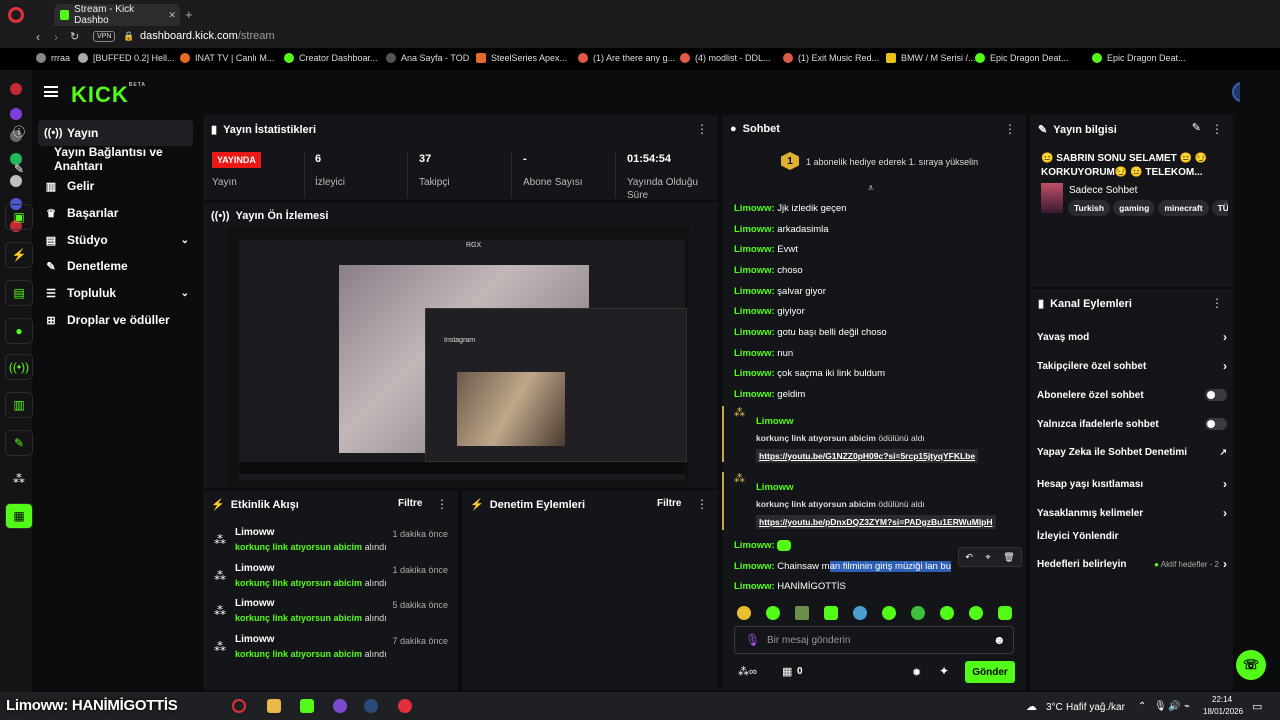 Image resolution: width=1280 pixels, height=720 pixels. Describe the element at coordinates (1031, 706) in the screenshot. I see `weather-icon: ☁` at that location.